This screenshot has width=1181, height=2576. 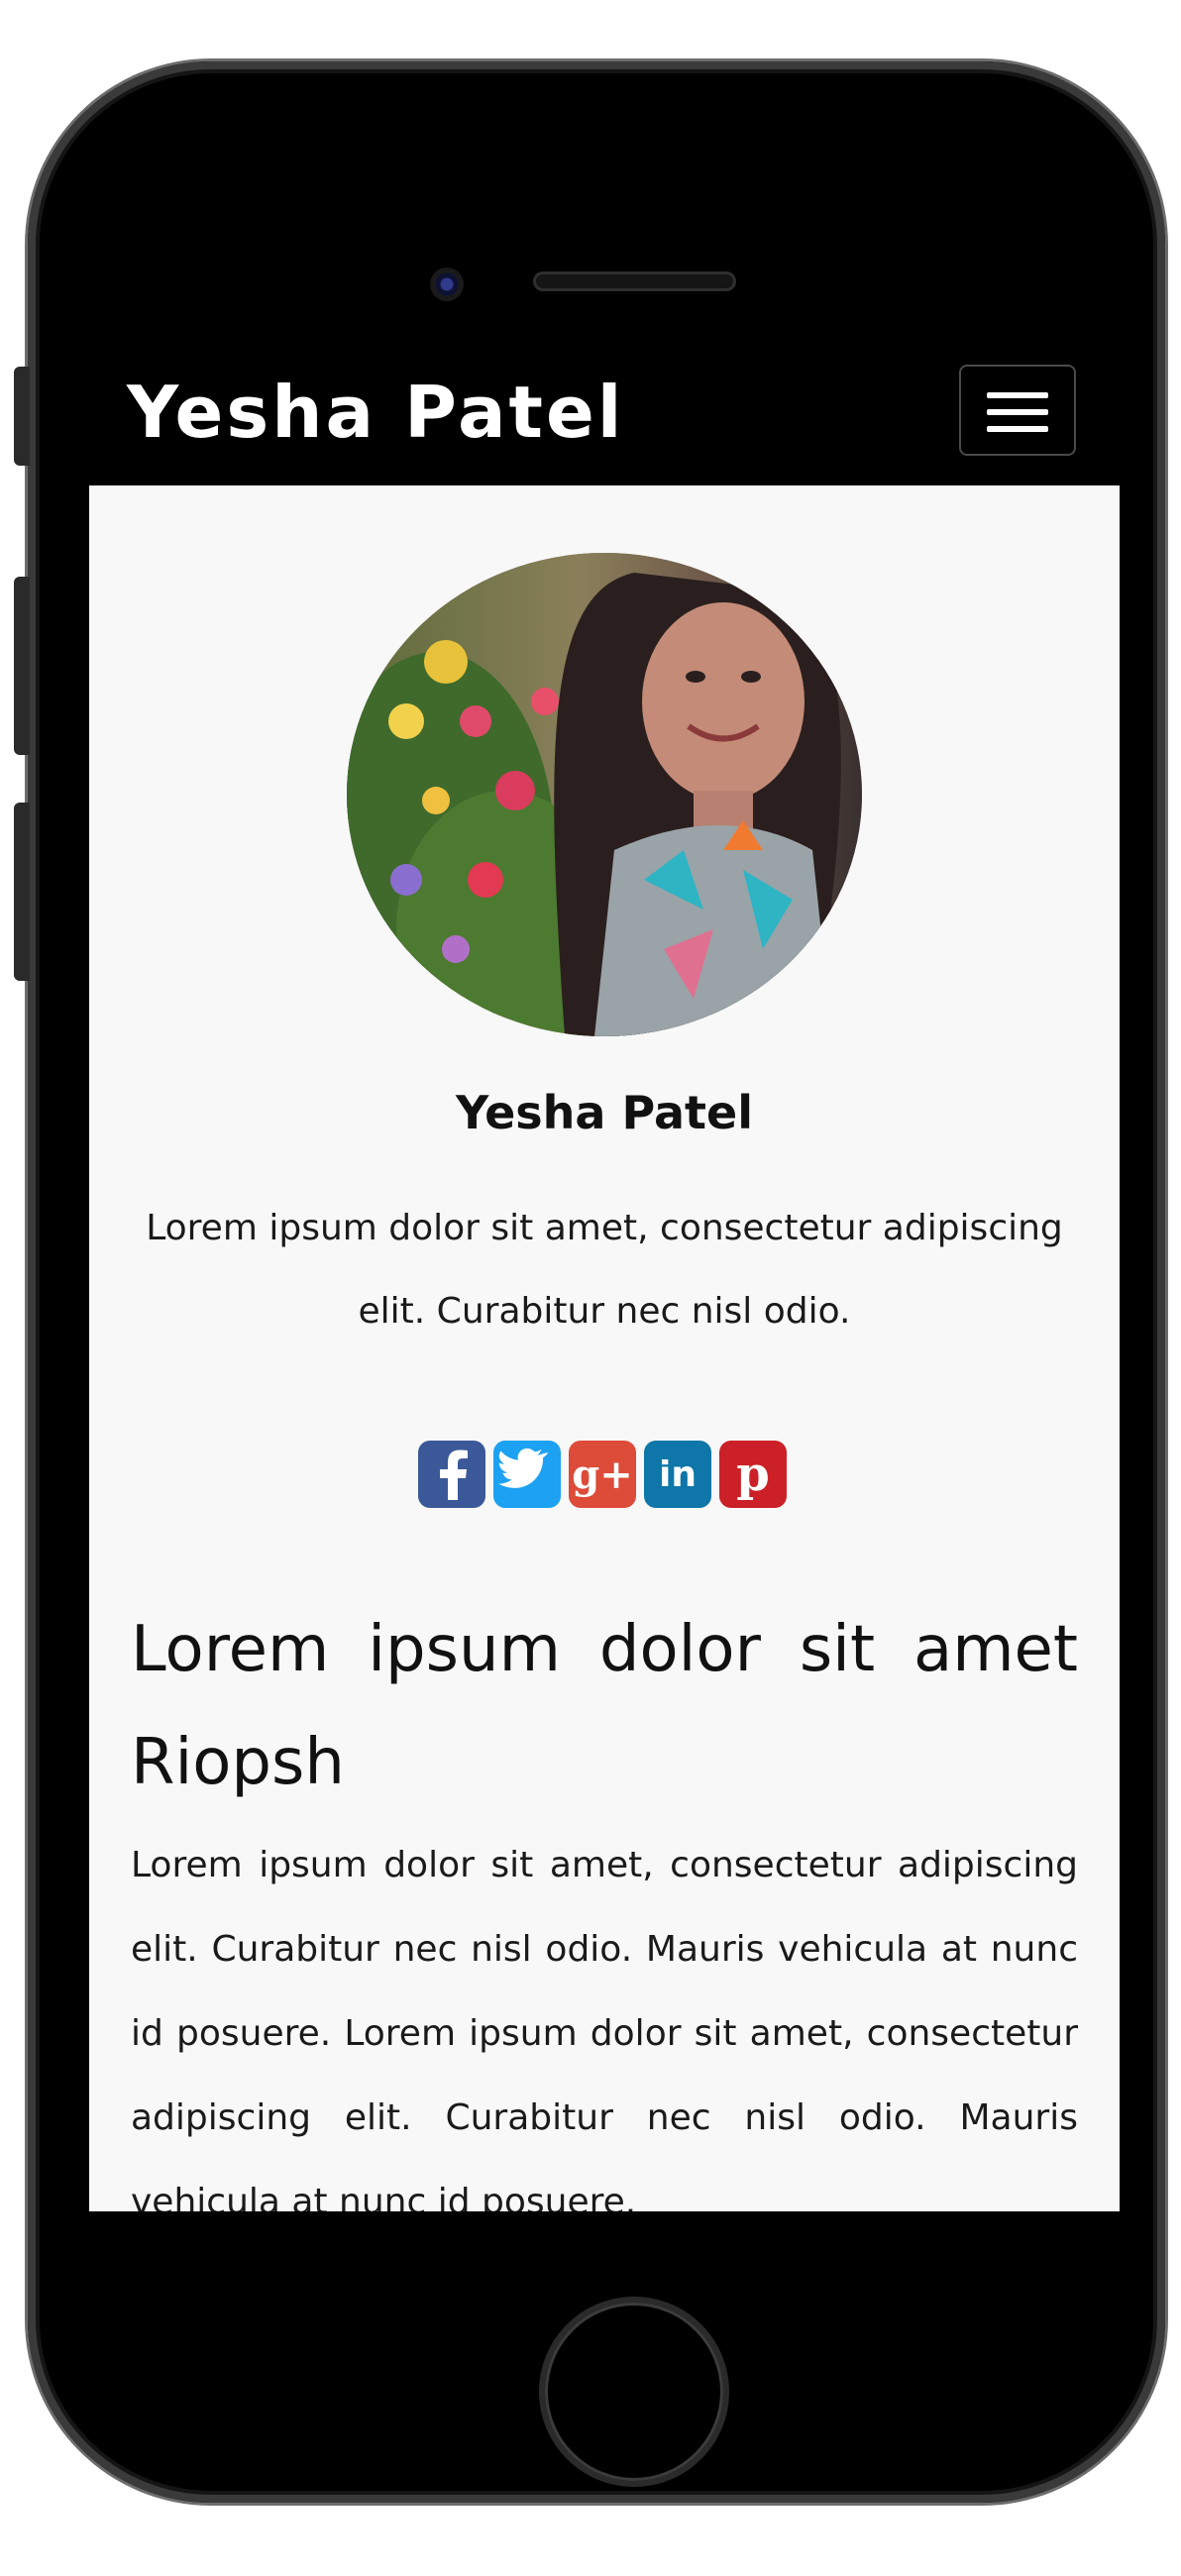 I want to click on brand-title: Yesha Patel, so click(x=375, y=412).